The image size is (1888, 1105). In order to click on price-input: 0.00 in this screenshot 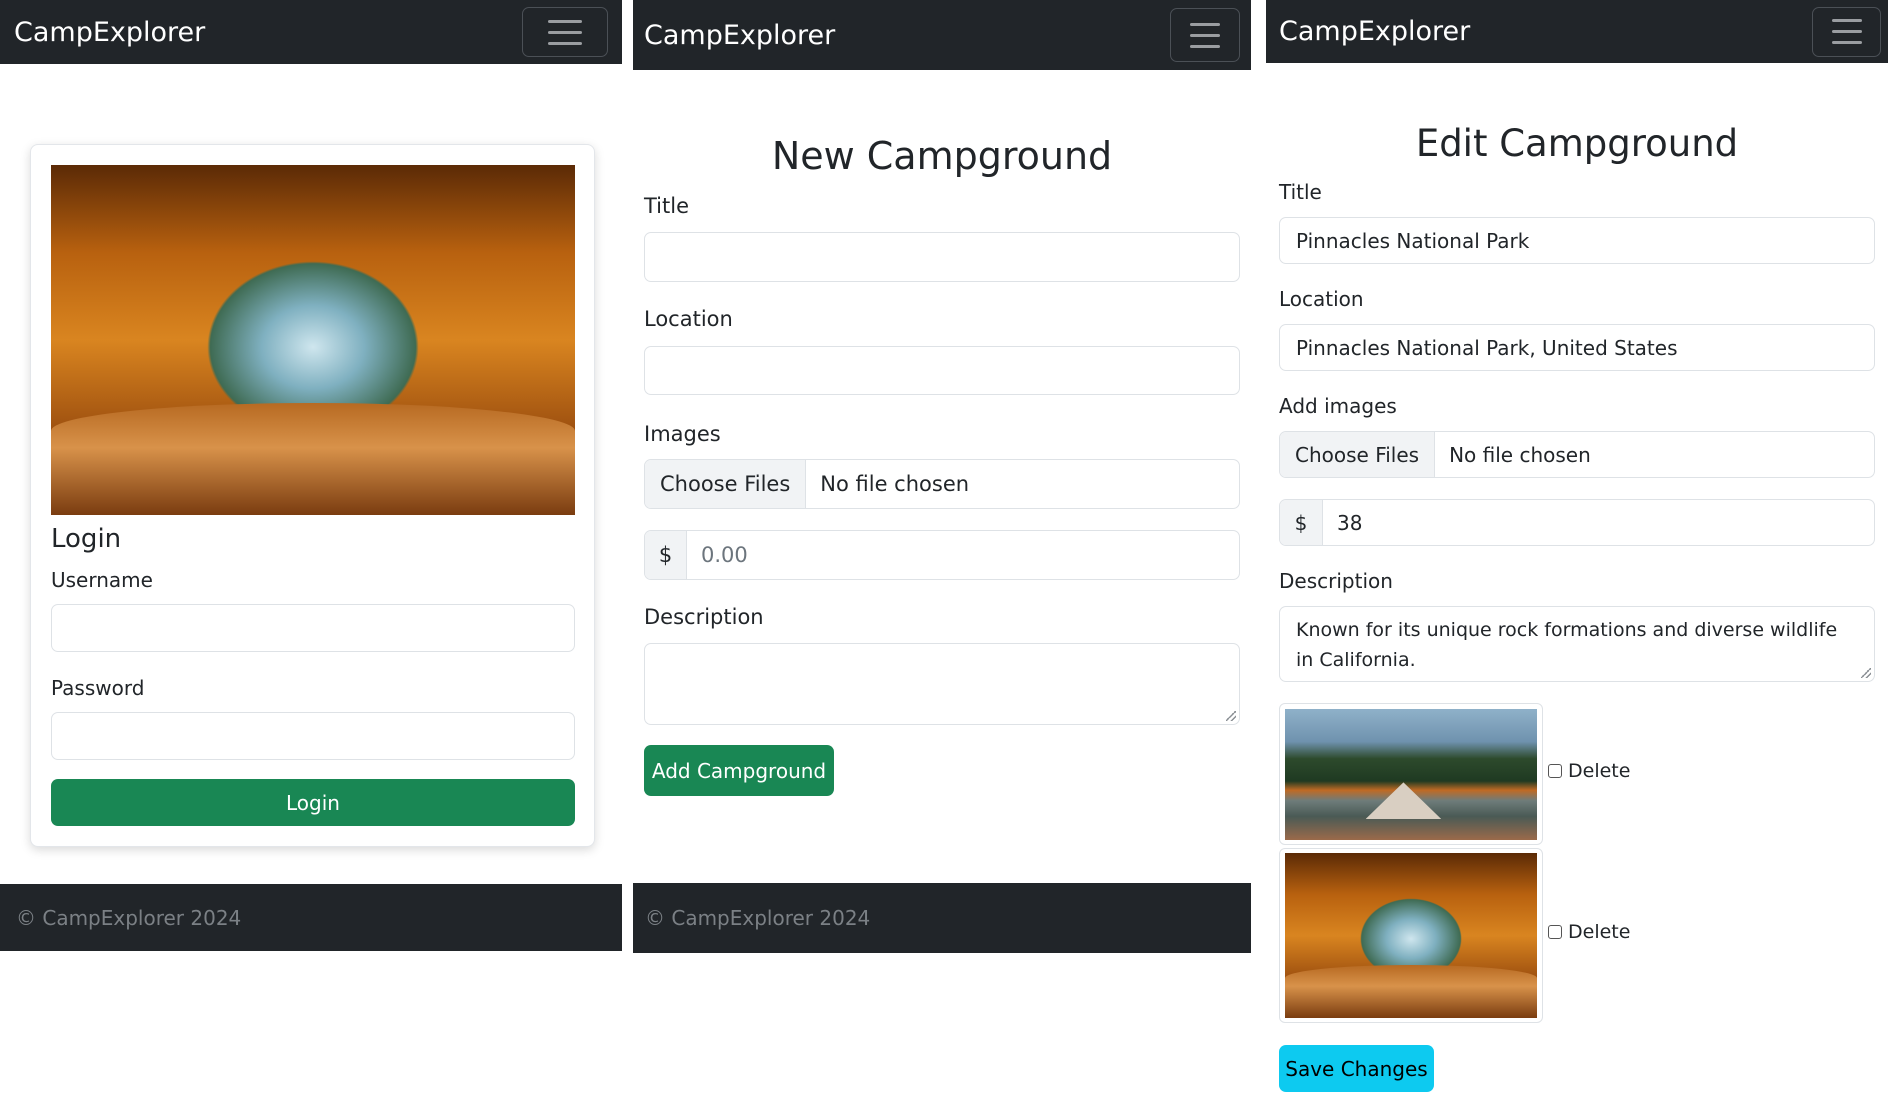, I will do `click(963, 555)`.